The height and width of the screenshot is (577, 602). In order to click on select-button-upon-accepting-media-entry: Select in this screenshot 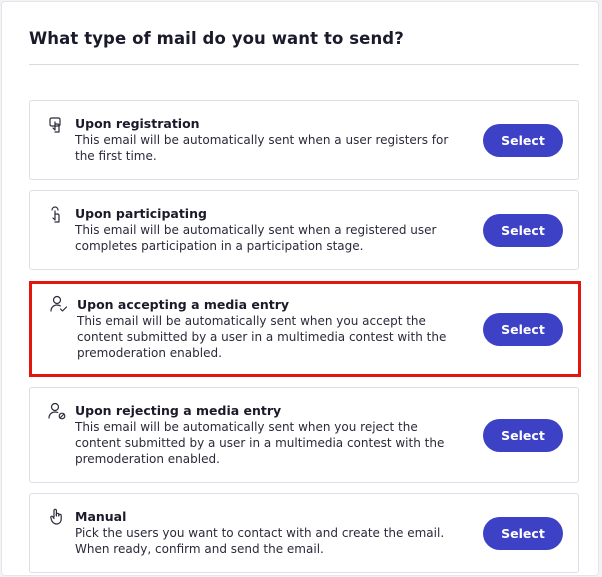, I will do `click(523, 329)`.